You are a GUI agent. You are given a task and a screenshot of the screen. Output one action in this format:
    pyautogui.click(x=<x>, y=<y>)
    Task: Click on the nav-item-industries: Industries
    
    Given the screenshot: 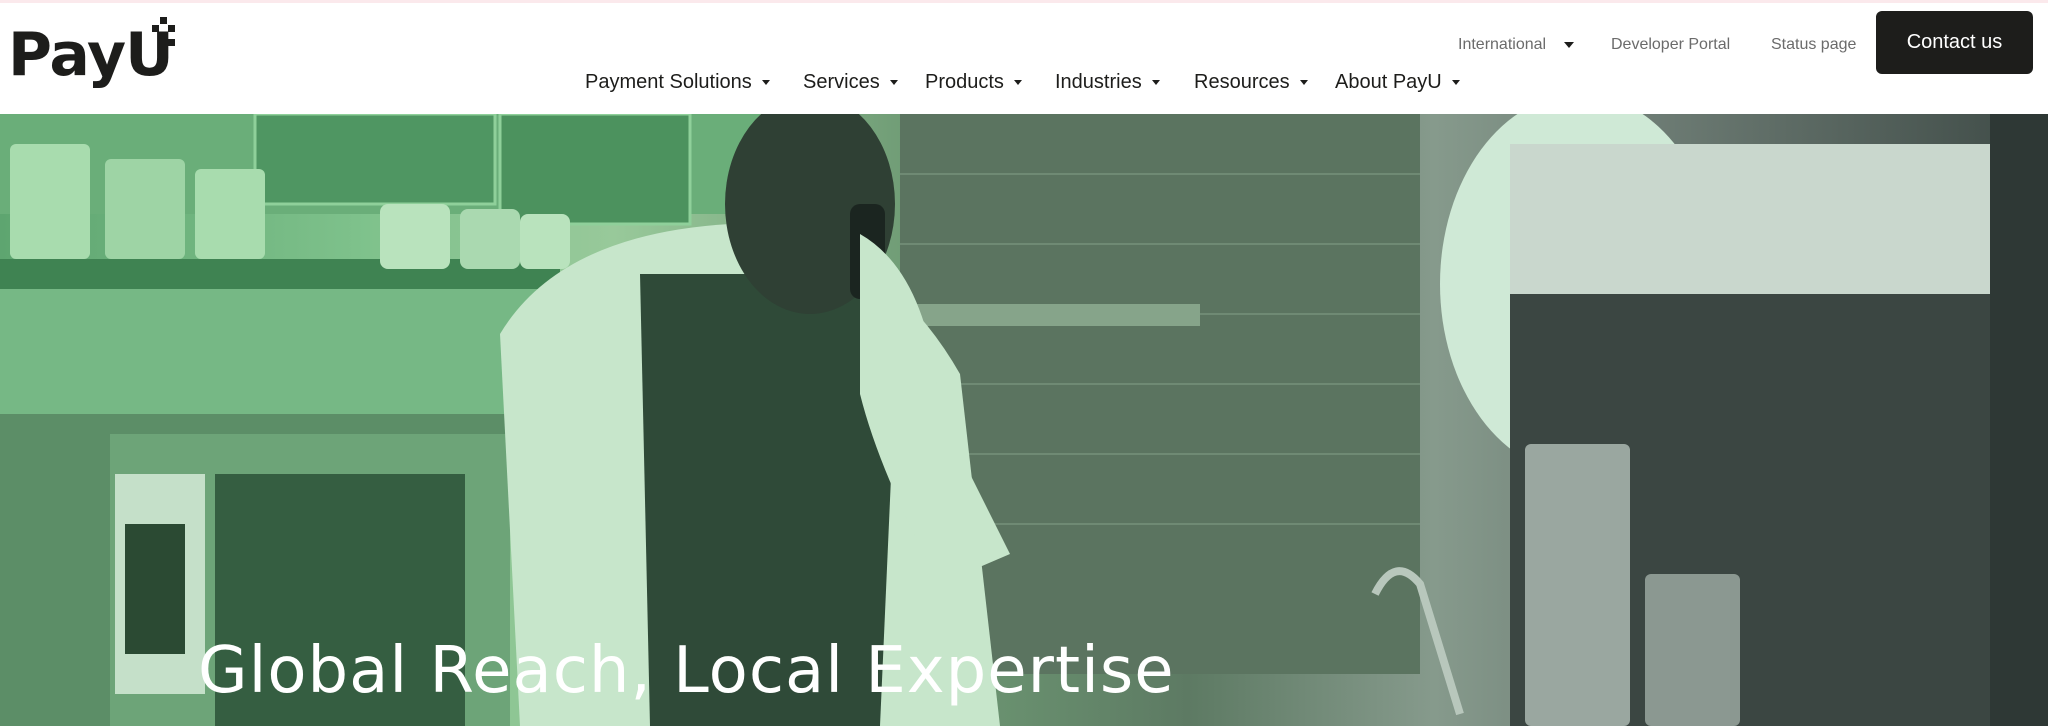 What is the action you would take?
    pyautogui.click(x=1107, y=82)
    